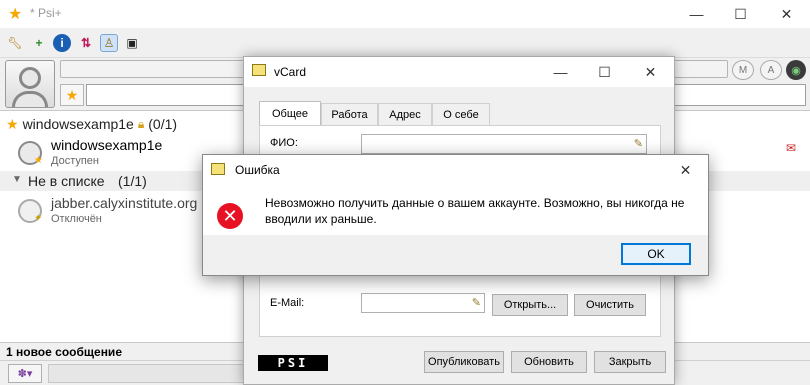 This screenshot has width=810, height=385. I want to click on avatar-body-icon, so click(30, 99).